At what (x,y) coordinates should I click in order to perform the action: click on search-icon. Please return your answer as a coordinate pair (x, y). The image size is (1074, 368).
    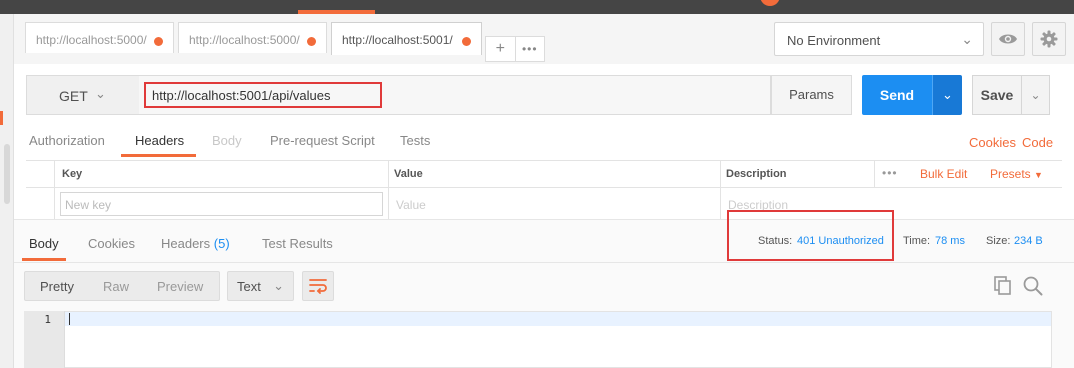
    Looking at the image, I should click on (1033, 286).